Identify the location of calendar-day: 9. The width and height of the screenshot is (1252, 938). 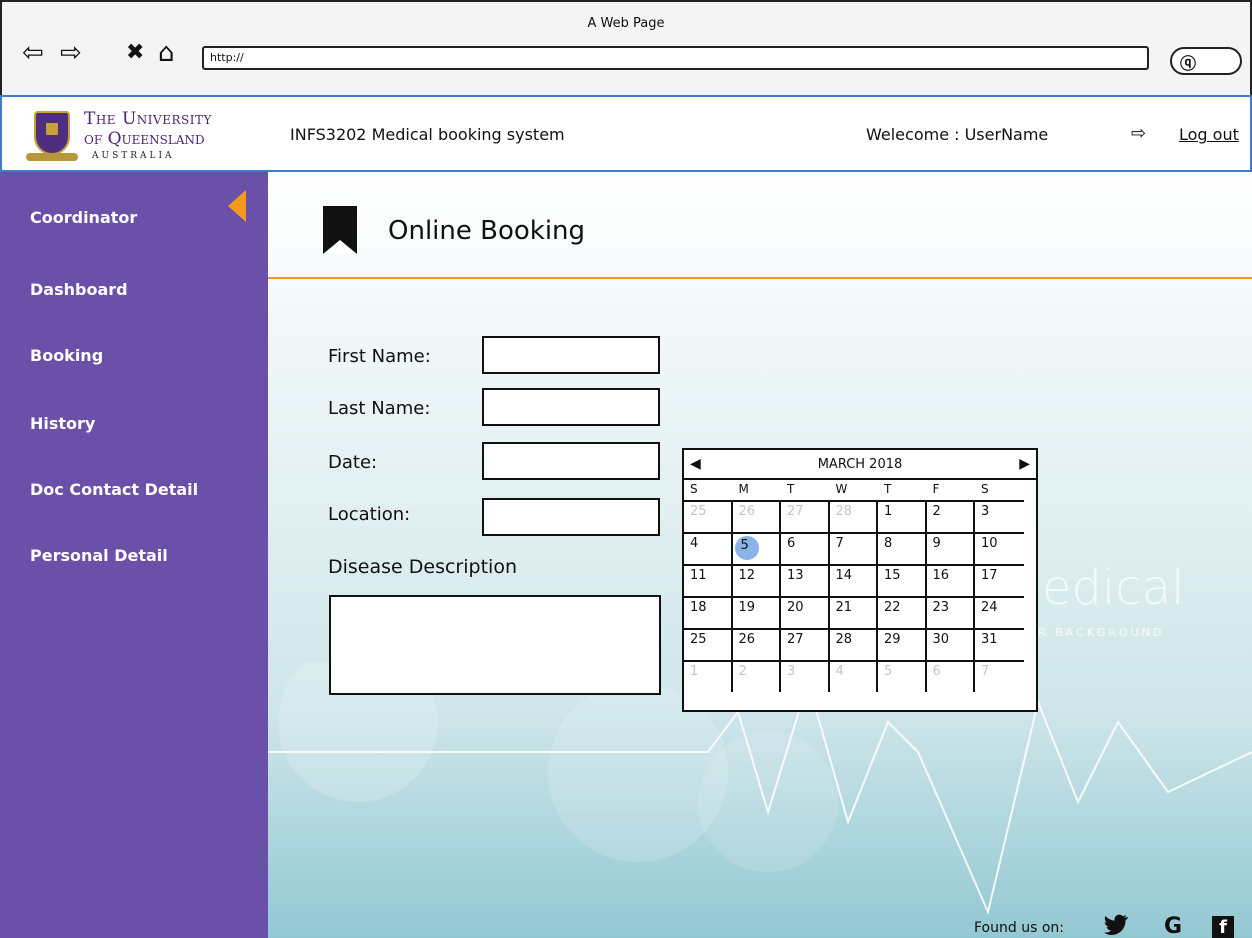
(950, 548).